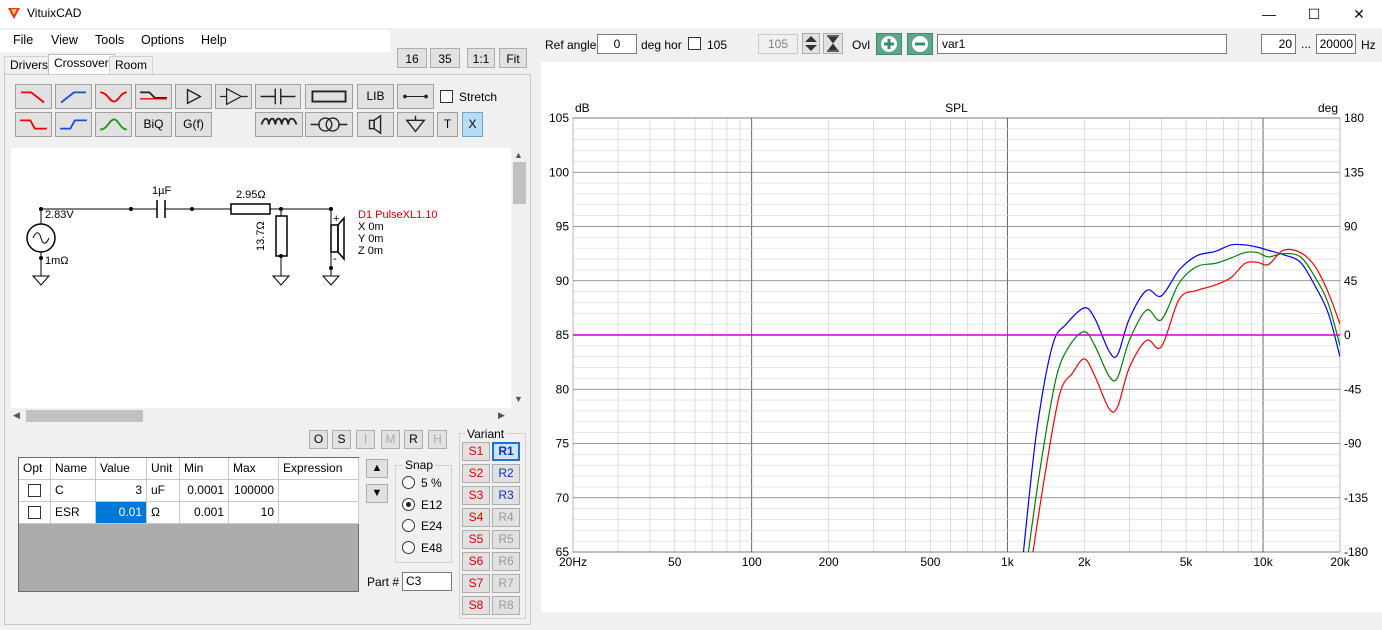 The width and height of the screenshot is (1382, 630). I want to click on variant-s2-button: S2, so click(476, 473).